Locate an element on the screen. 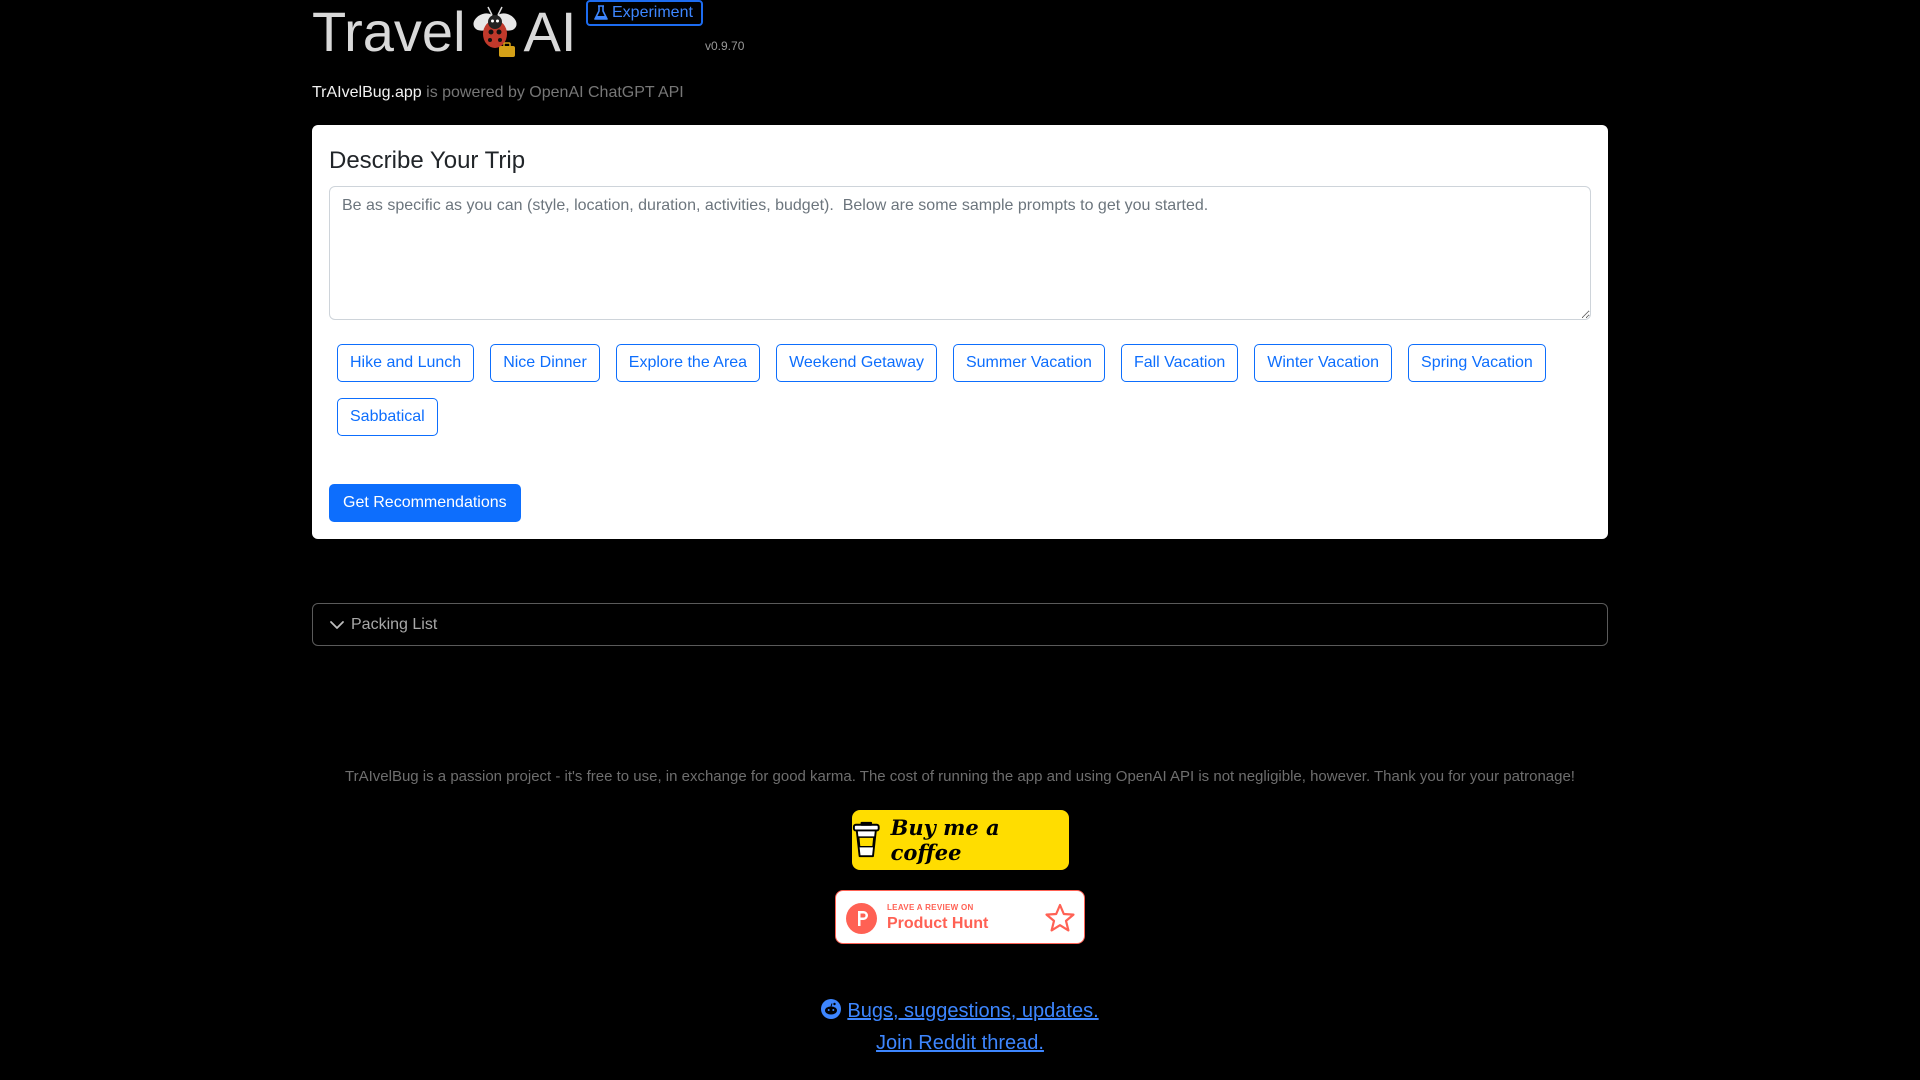  star-icon is located at coordinates (1060, 917).